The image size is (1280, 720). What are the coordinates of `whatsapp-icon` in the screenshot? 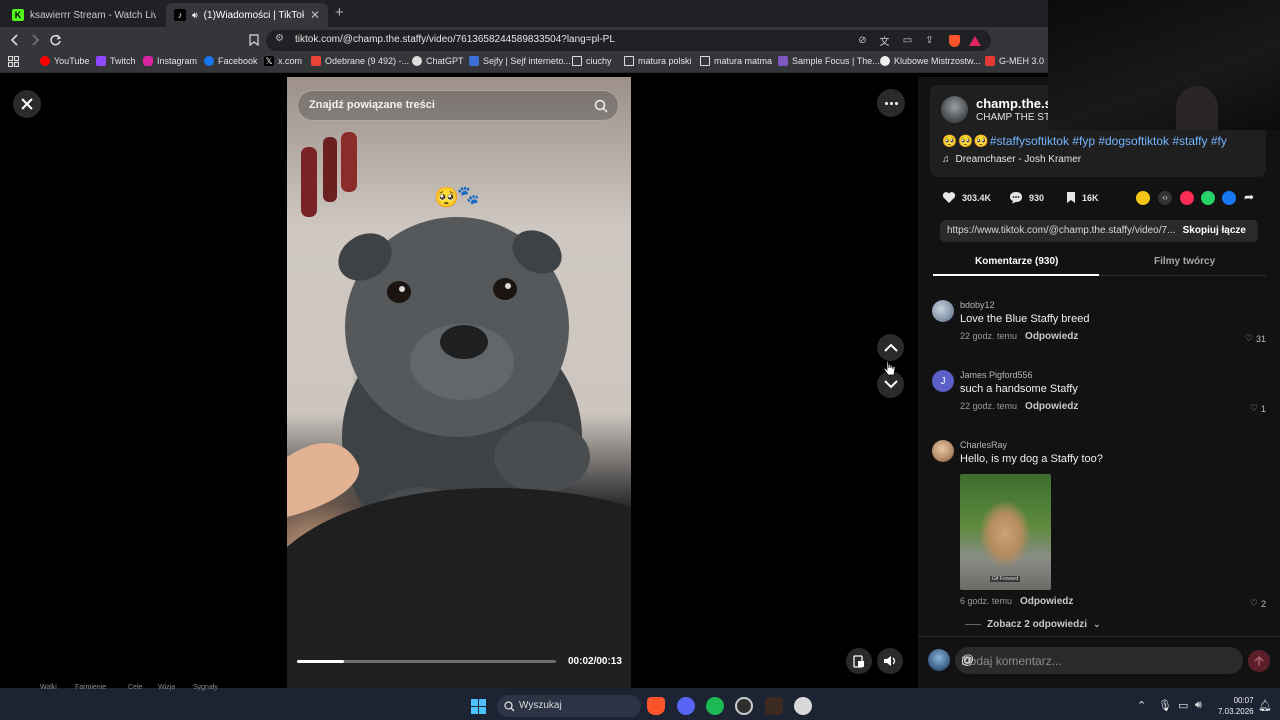 It's located at (1208, 198).